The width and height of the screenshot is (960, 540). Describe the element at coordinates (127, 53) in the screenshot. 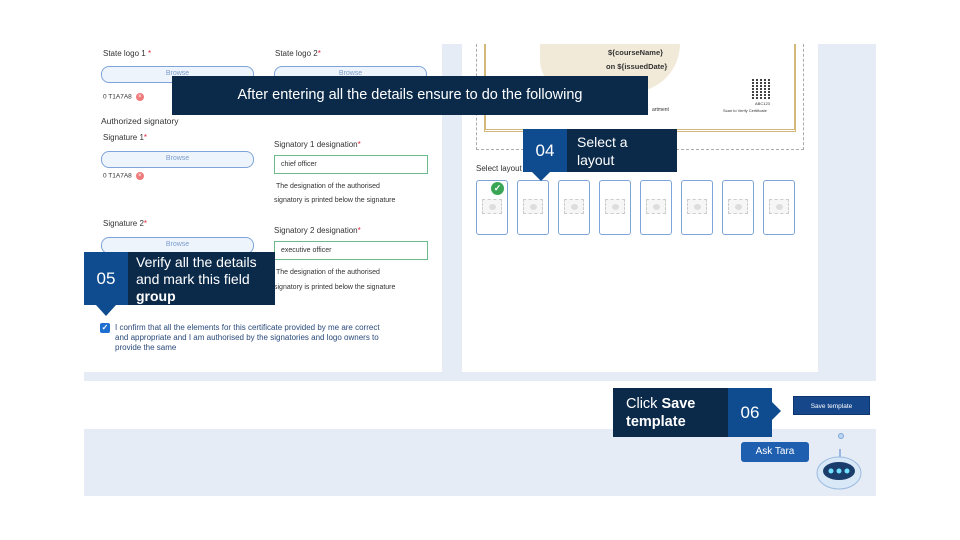

I see `state-logo-1-label: State logo 1 *` at that location.